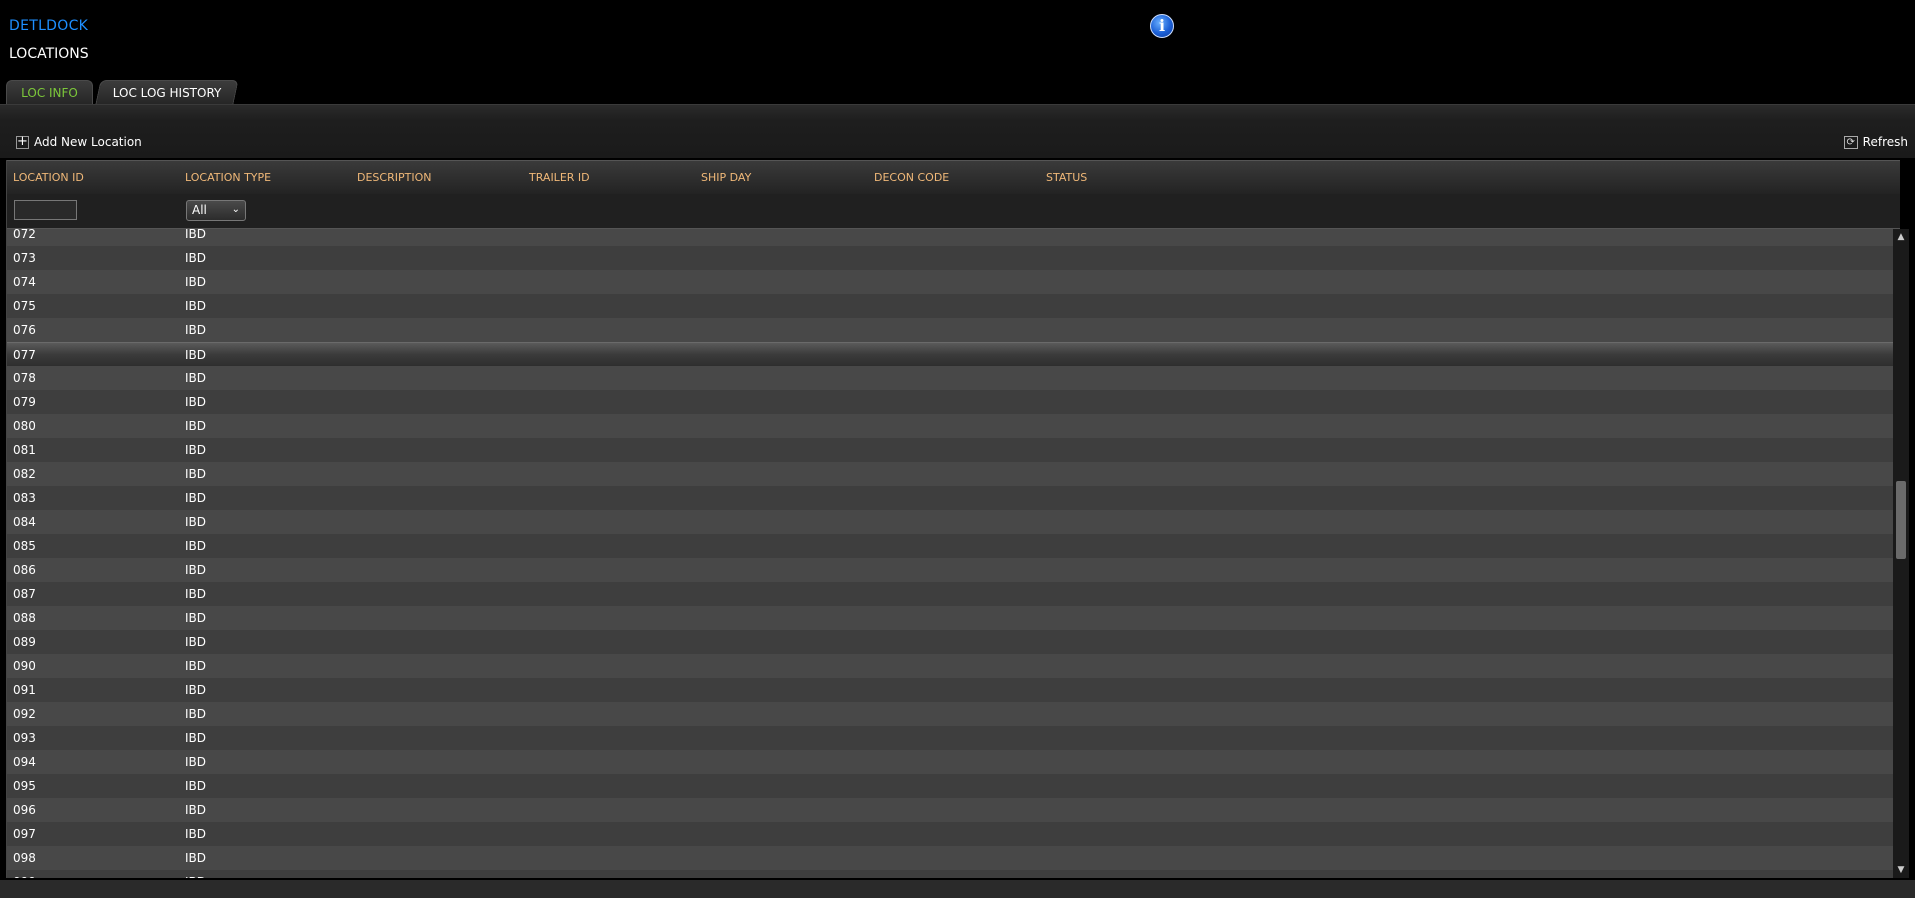  What do you see at coordinates (24, 258) in the screenshot?
I see `location-id-cell: 073` at bounding box center [24, 258].